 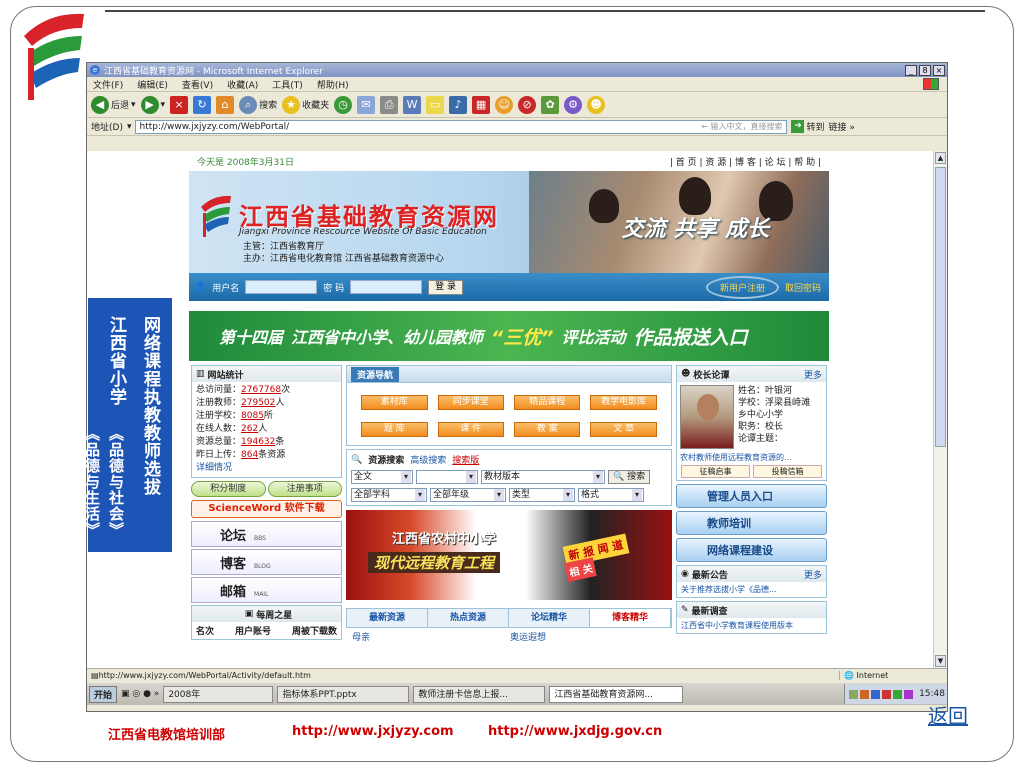 What do you see at coordinates (242, 84) in the screenshot?
I see `menu-favorites: 收藏(A)` at bounding box center [242, 84].